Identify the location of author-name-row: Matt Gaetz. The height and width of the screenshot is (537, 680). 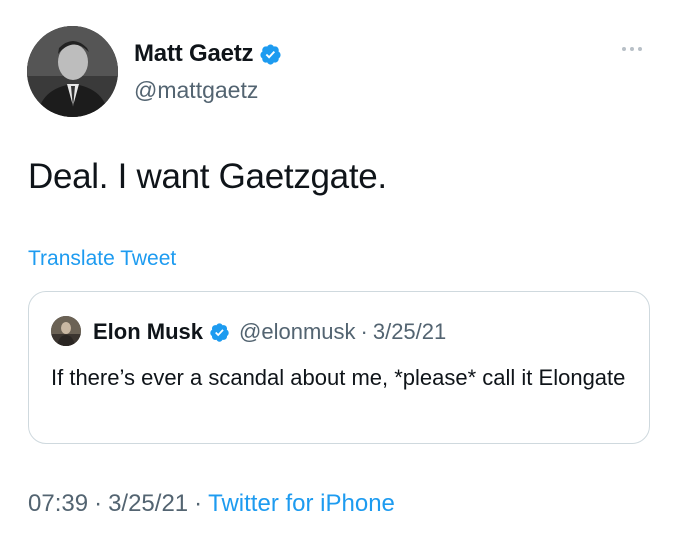
(208, 54).